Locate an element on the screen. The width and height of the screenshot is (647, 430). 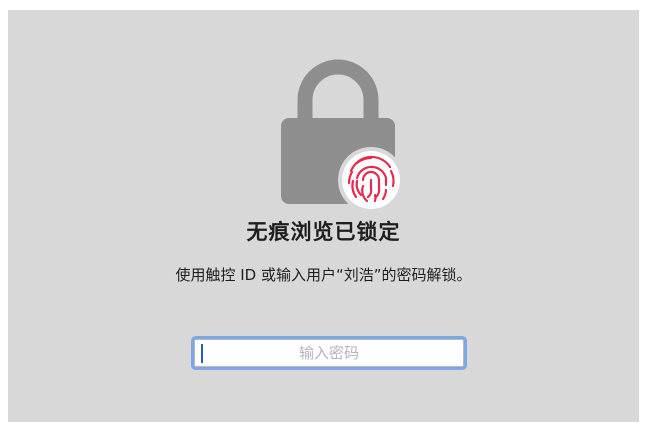
password-field is located at coordinates (329, 353).